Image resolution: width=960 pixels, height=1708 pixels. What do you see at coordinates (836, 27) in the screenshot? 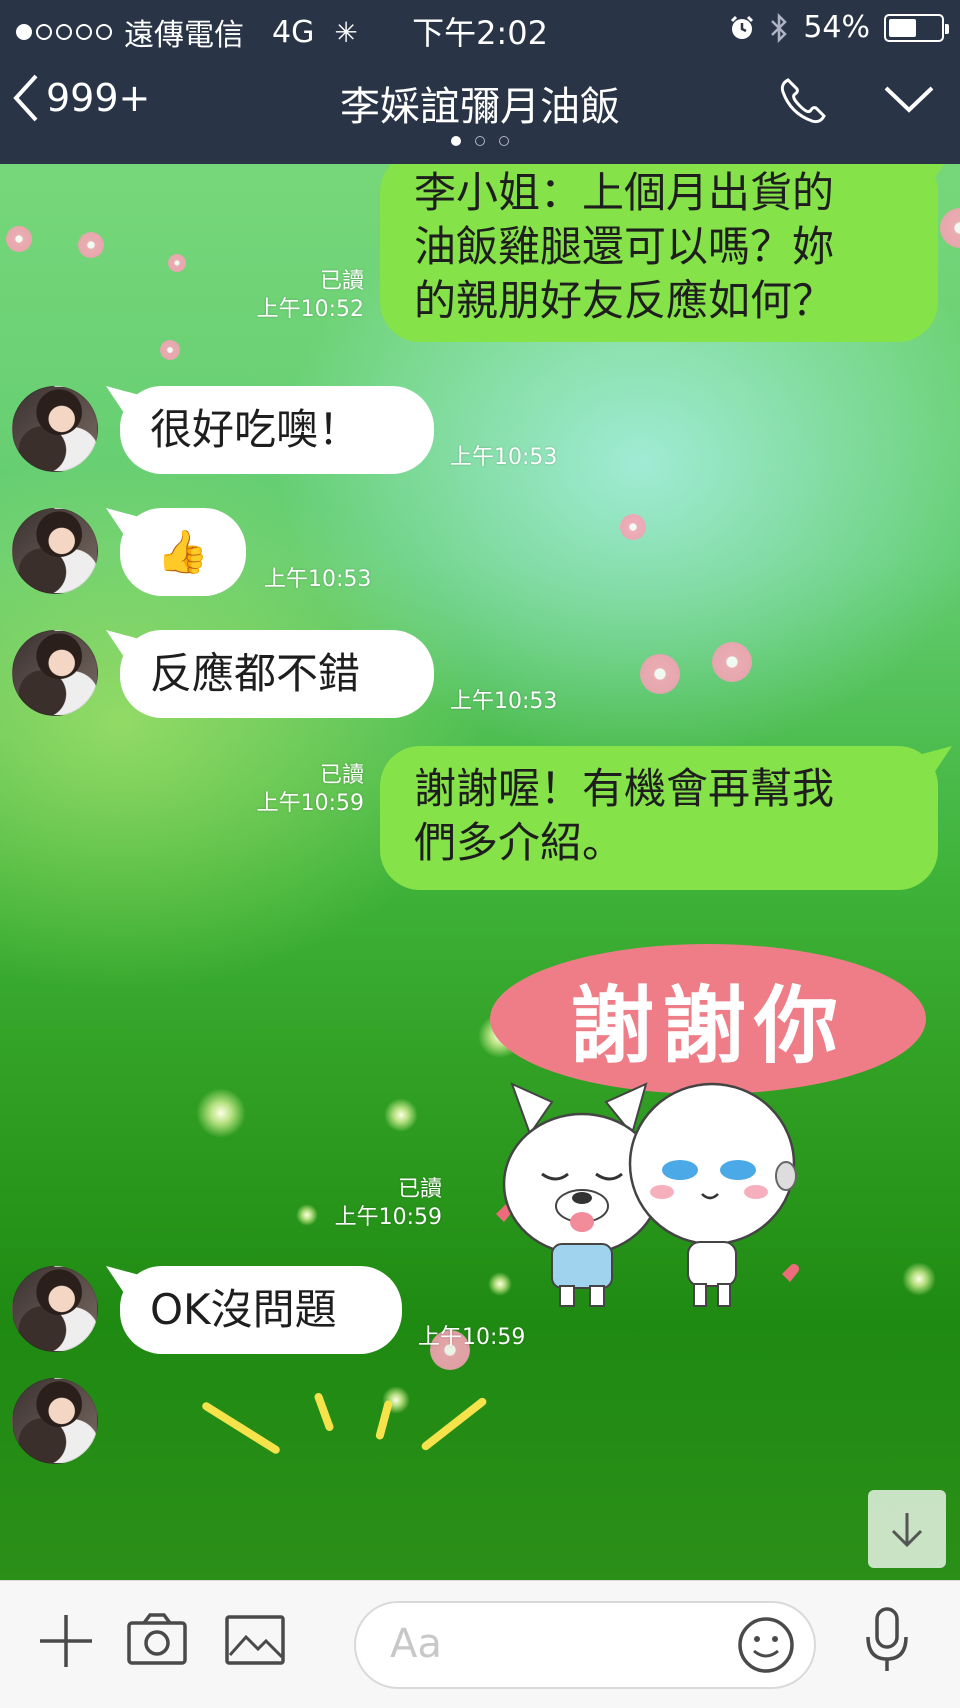
I see `battery-percent: 54%` at bounding box center [836, 27].